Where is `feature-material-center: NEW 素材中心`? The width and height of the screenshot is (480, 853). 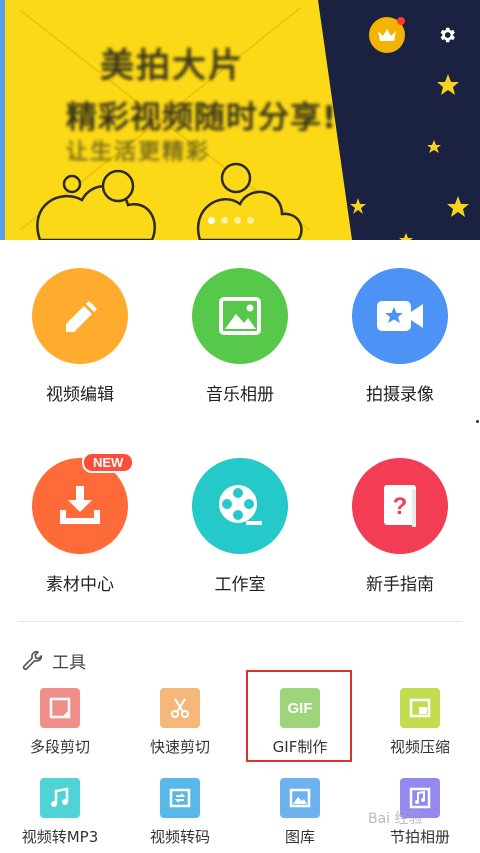
feature-material-center: NEW 素材中心 is located at coordinates (80, 523).